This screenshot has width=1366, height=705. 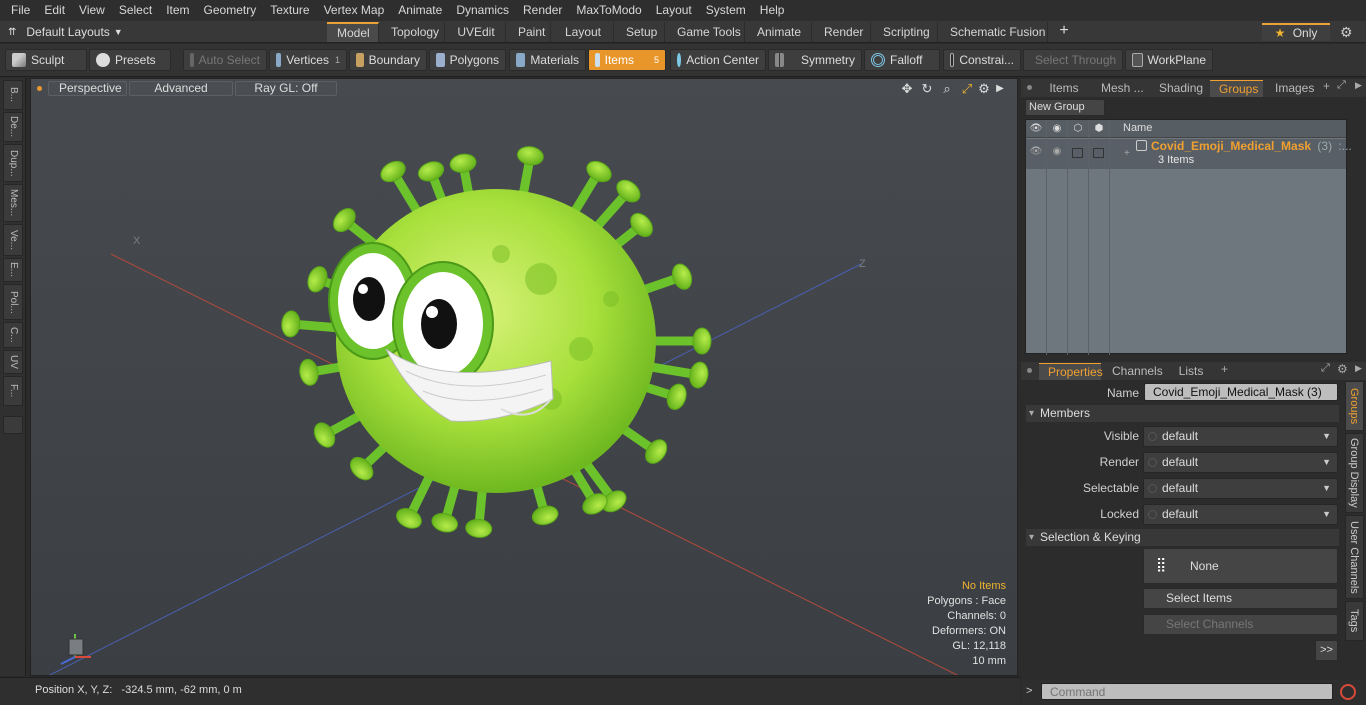 What do you see at coordinates (779, 32) in the screenshot?
I see `tab-animate: Animate` at bounding box center [779, 32].